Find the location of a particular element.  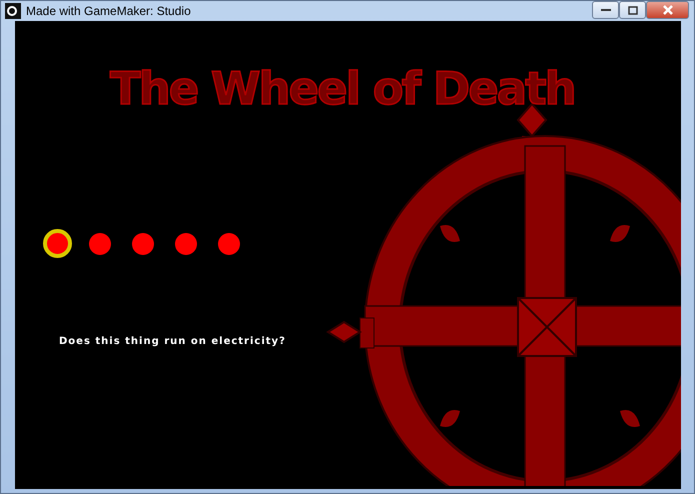

minimize-button is located at coordinates (605, 10).